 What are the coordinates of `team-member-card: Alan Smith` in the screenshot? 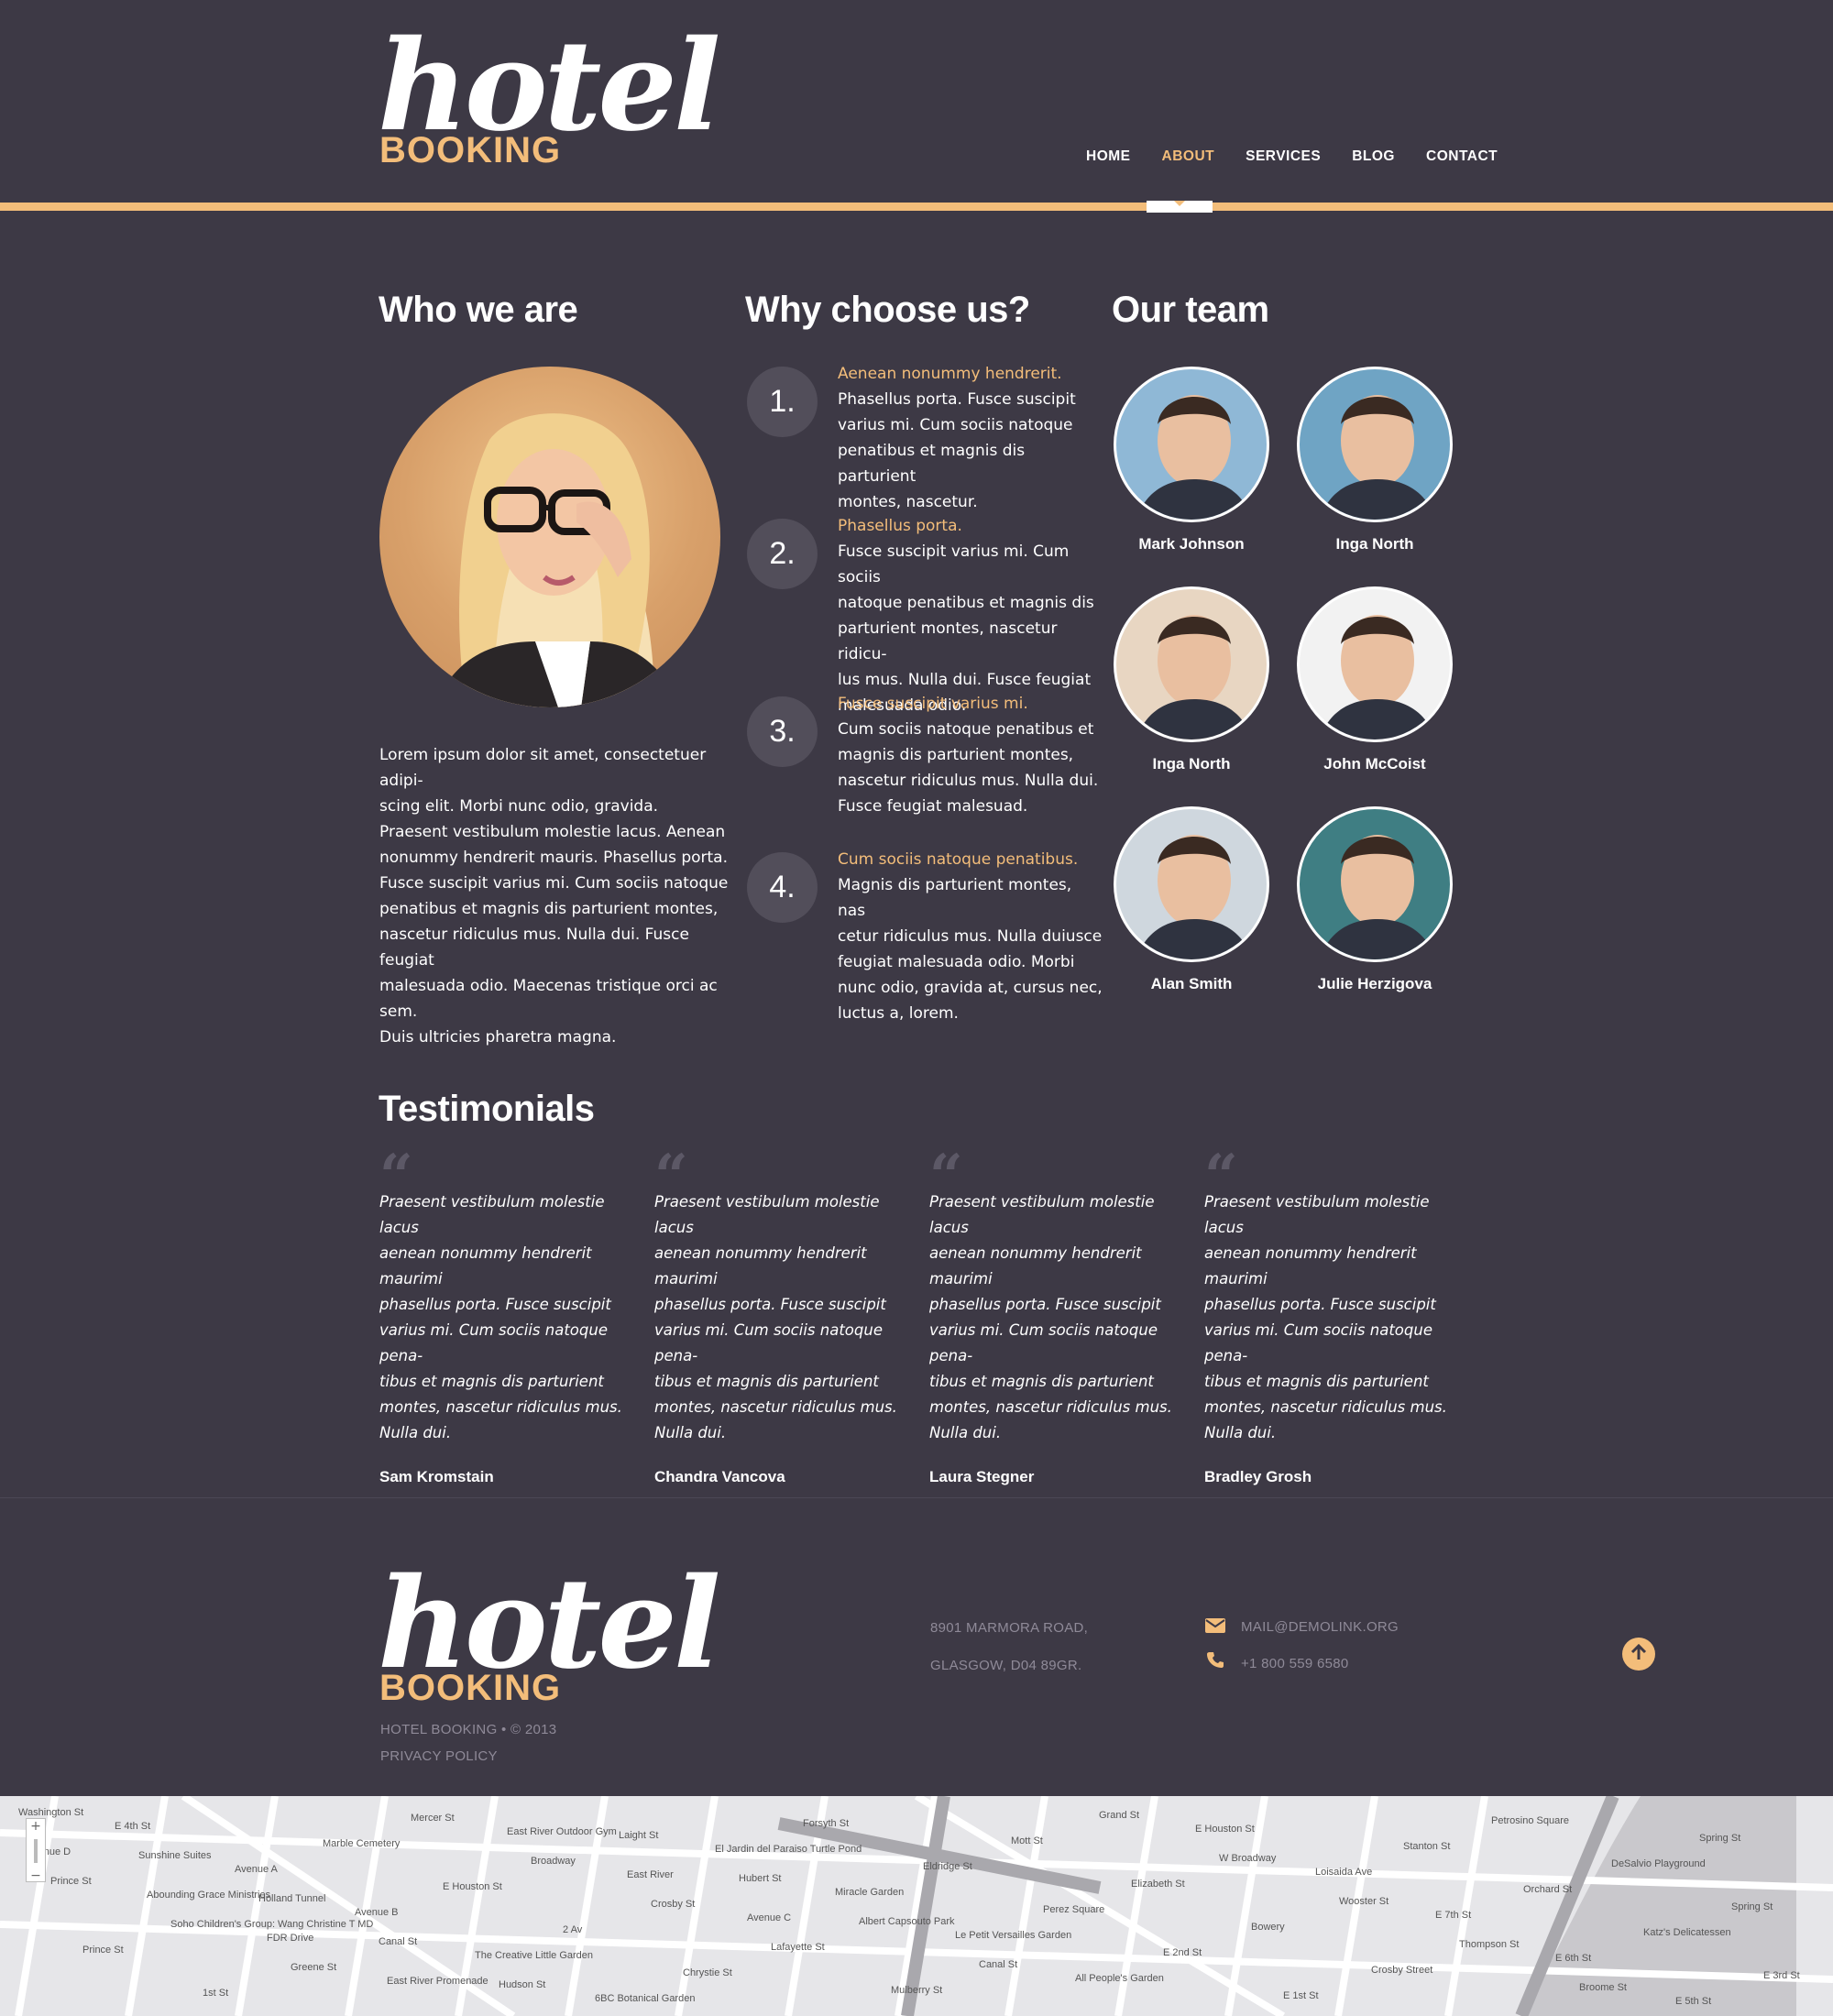 It's located at (1191, 899).